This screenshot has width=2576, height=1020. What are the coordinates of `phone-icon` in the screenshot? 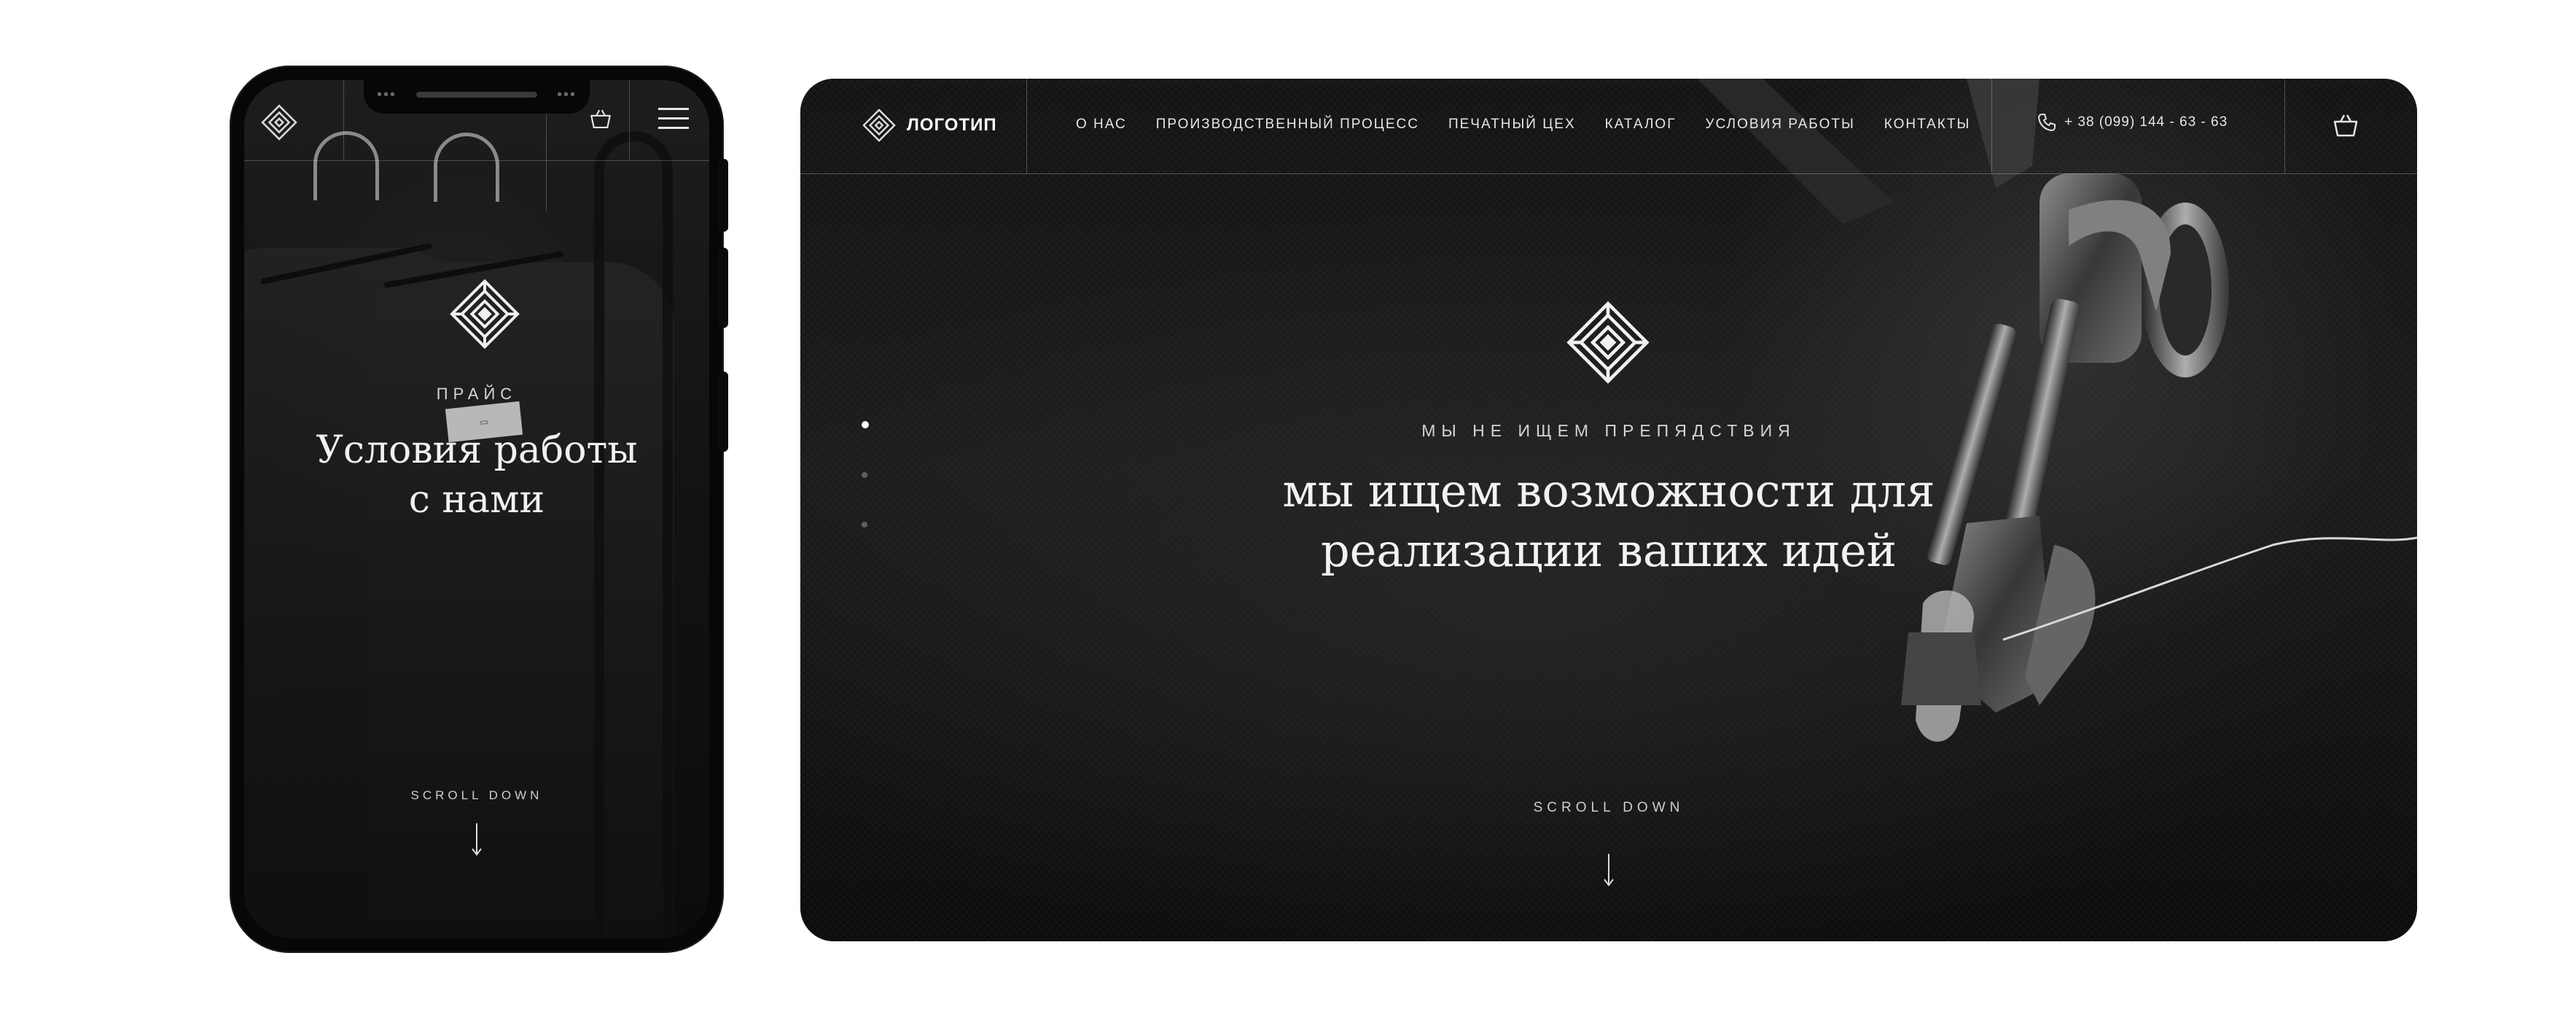 It's located at (2046, 123).